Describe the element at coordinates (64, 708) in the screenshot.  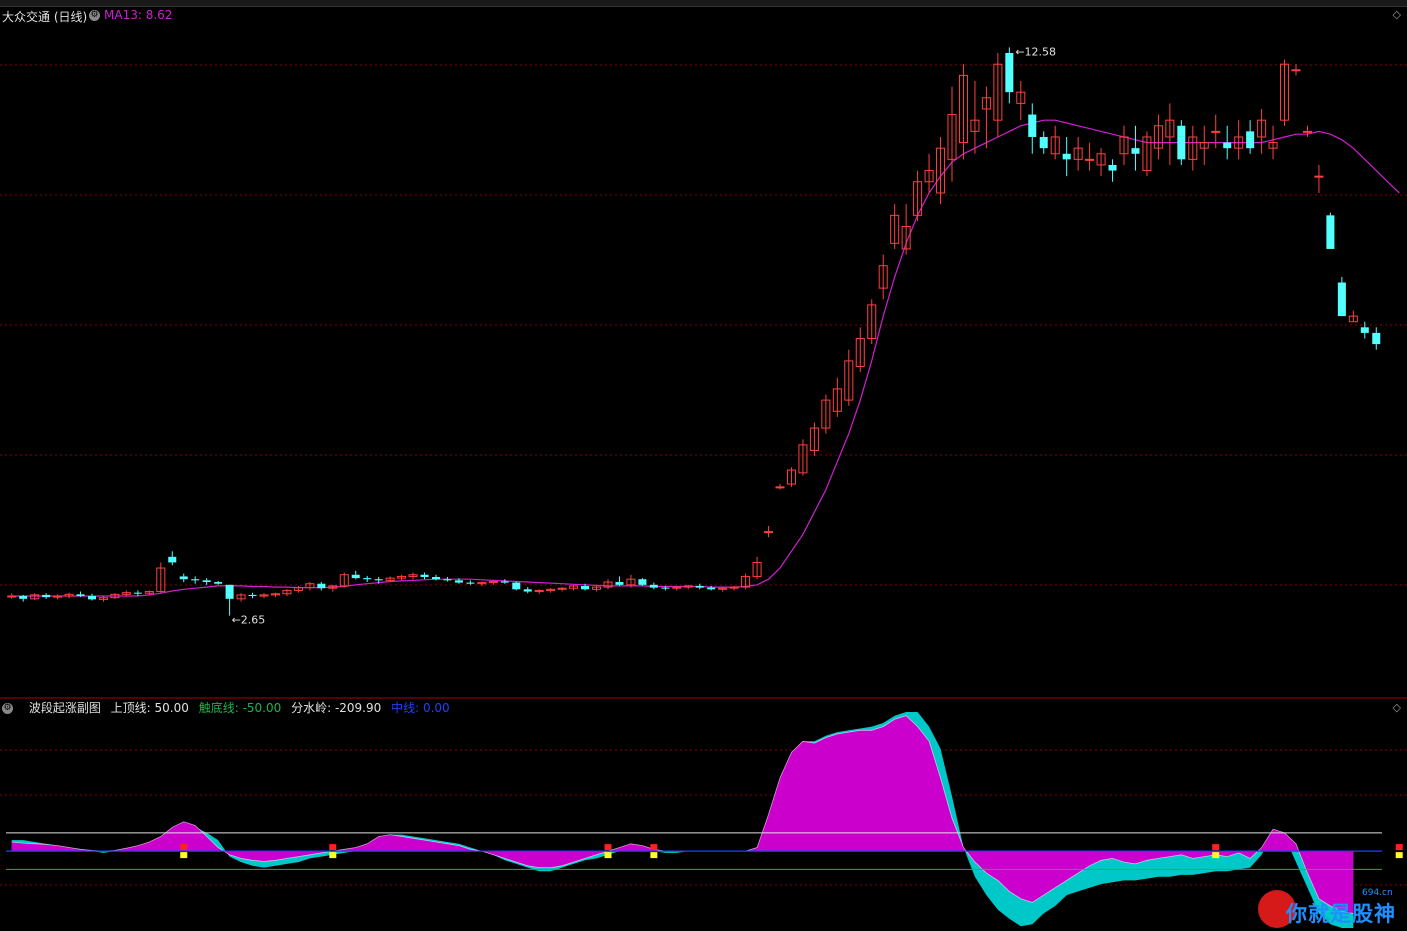
I see `sub-title: 波段起涨副图` at that location.